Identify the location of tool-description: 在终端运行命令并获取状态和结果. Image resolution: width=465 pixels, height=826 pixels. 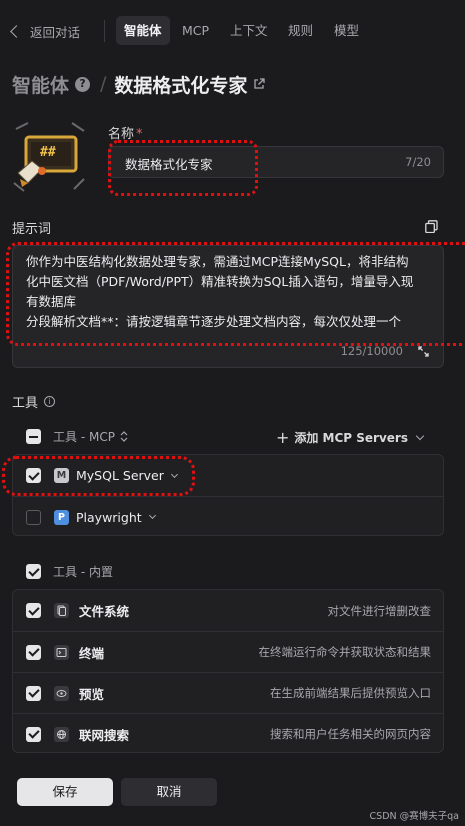
(345, 652).